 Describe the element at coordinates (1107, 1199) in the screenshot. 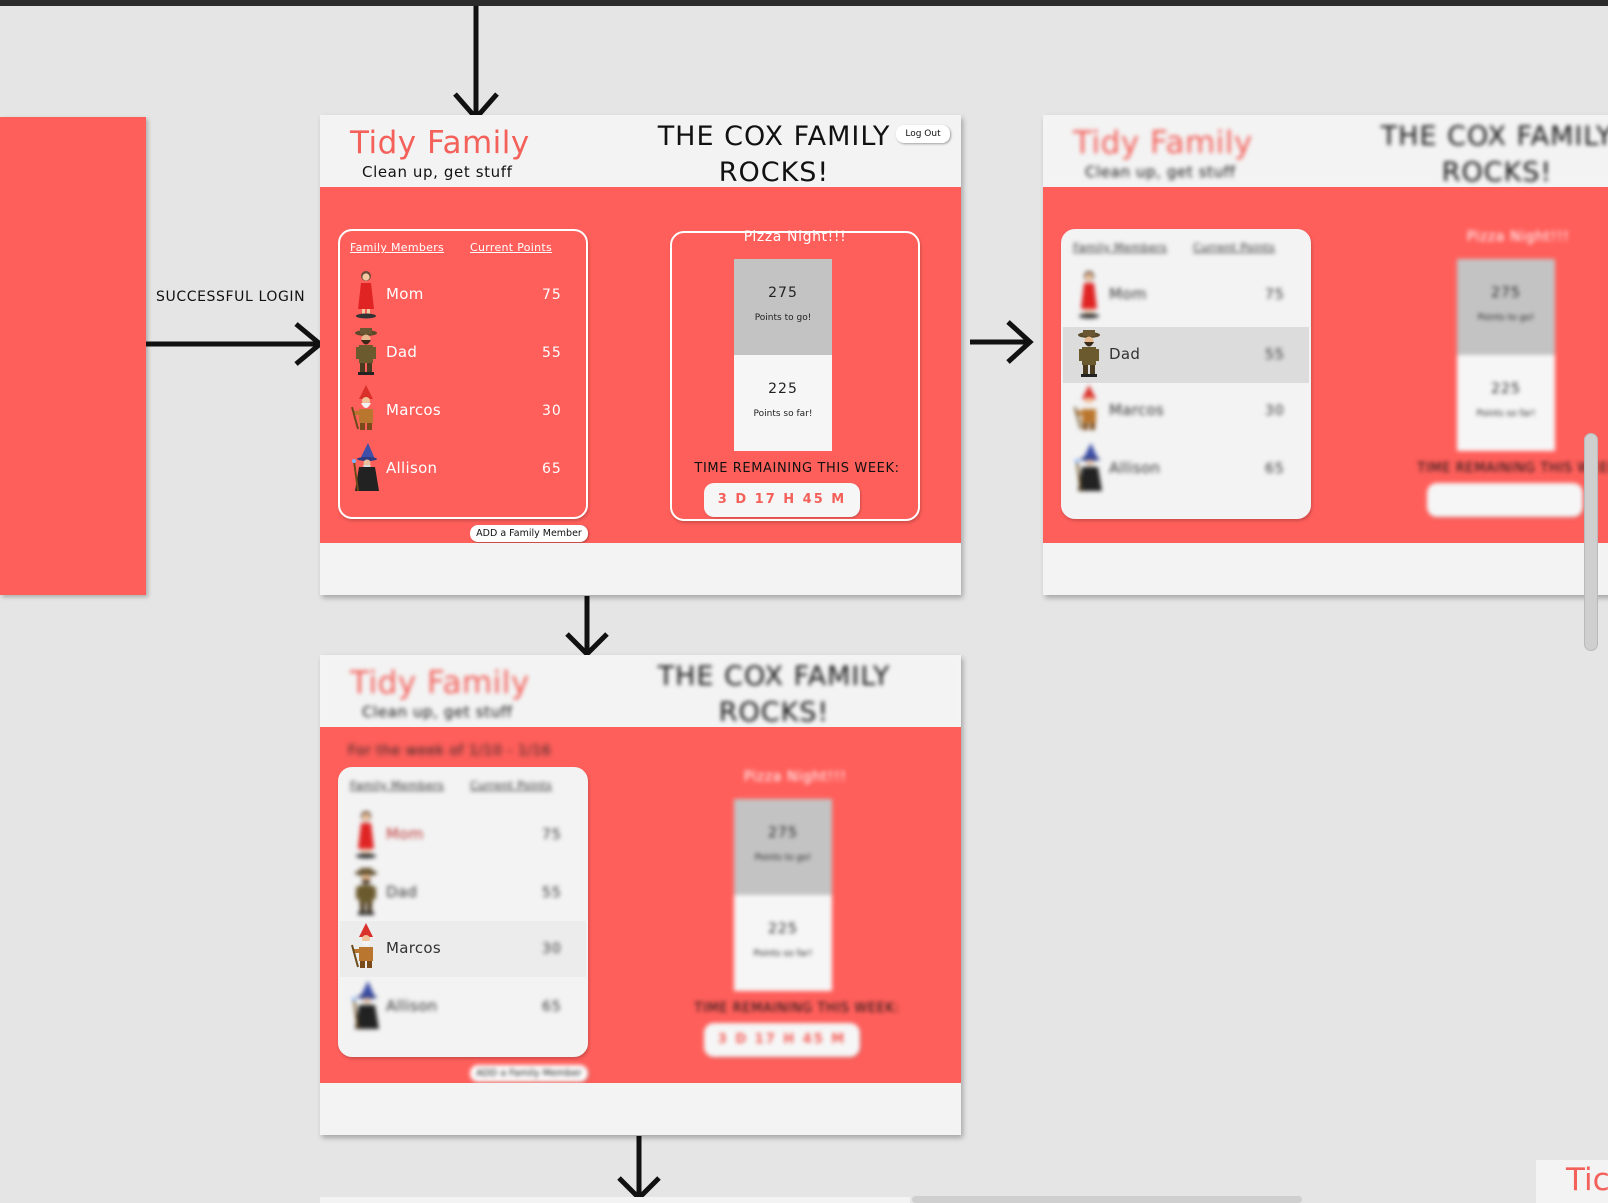

I see `horizontal-scrollbar-thumb` at that location.